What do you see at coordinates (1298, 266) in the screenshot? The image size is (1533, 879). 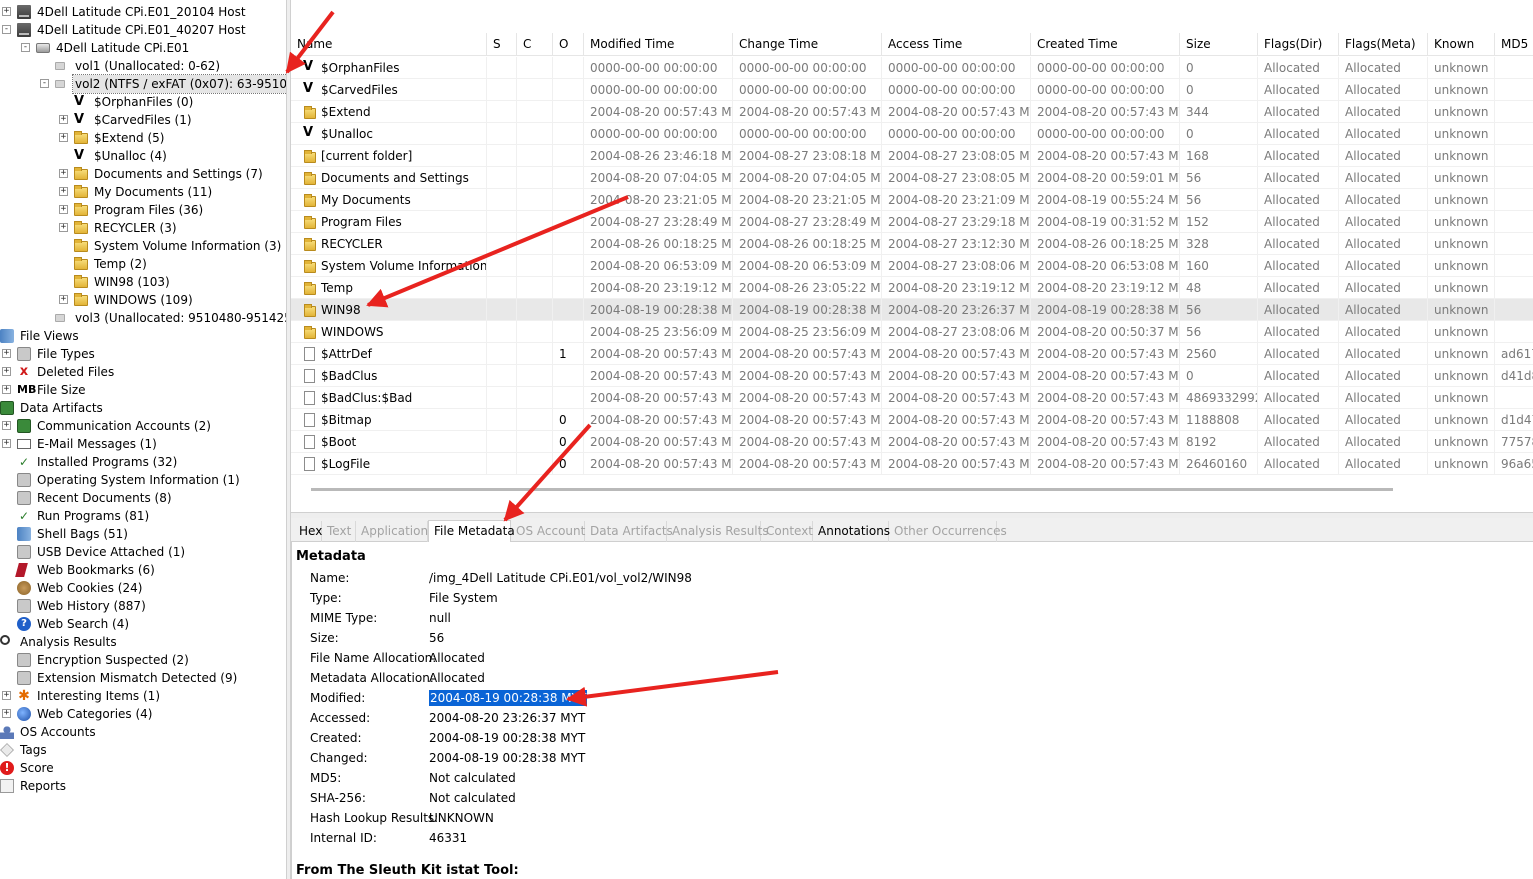 I see `cell-fdir: Allocated` at bounding box center [1298, 266].